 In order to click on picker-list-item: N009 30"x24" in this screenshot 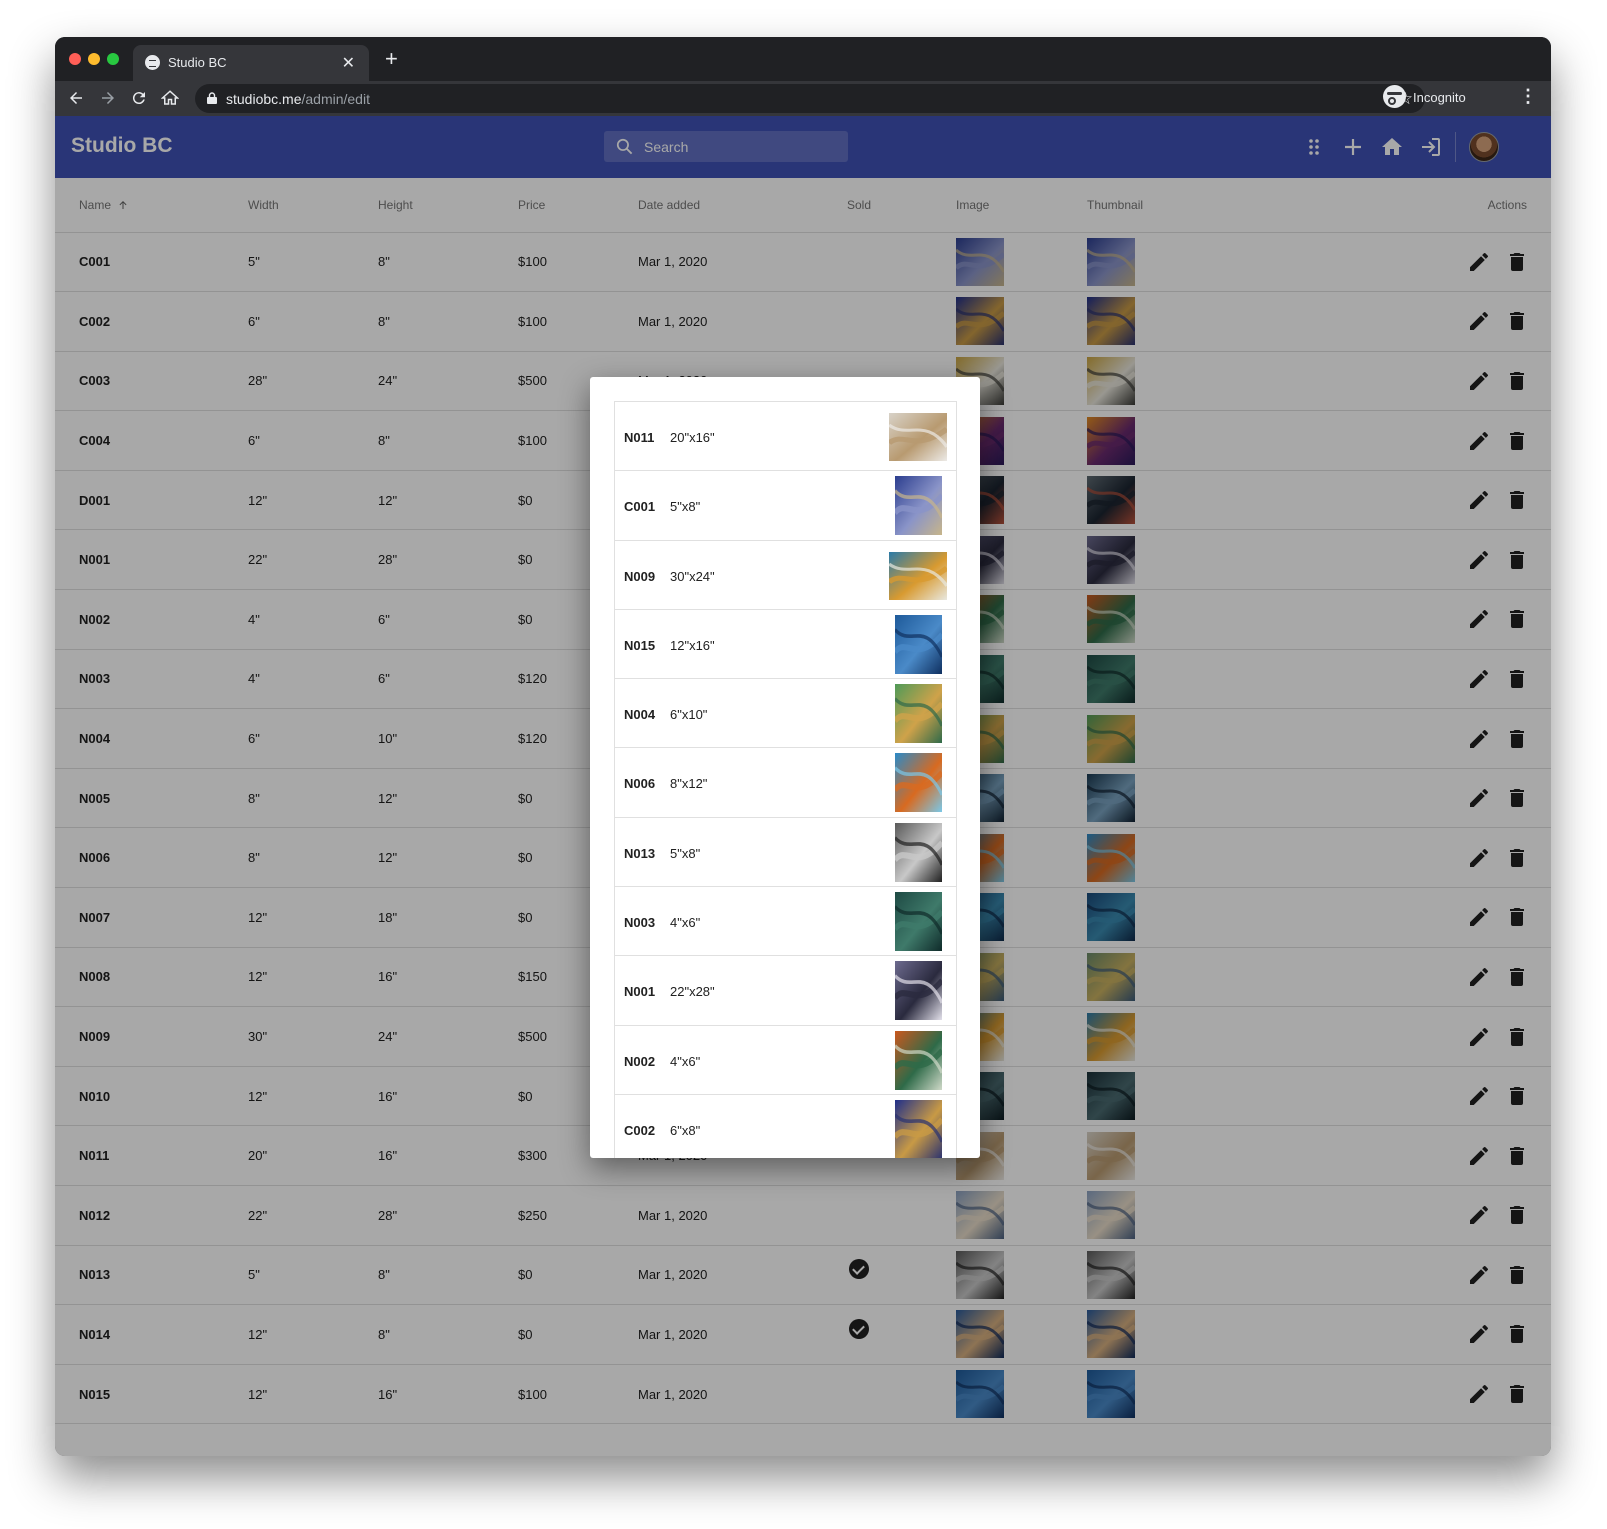, I will do `click(785, 575)`.